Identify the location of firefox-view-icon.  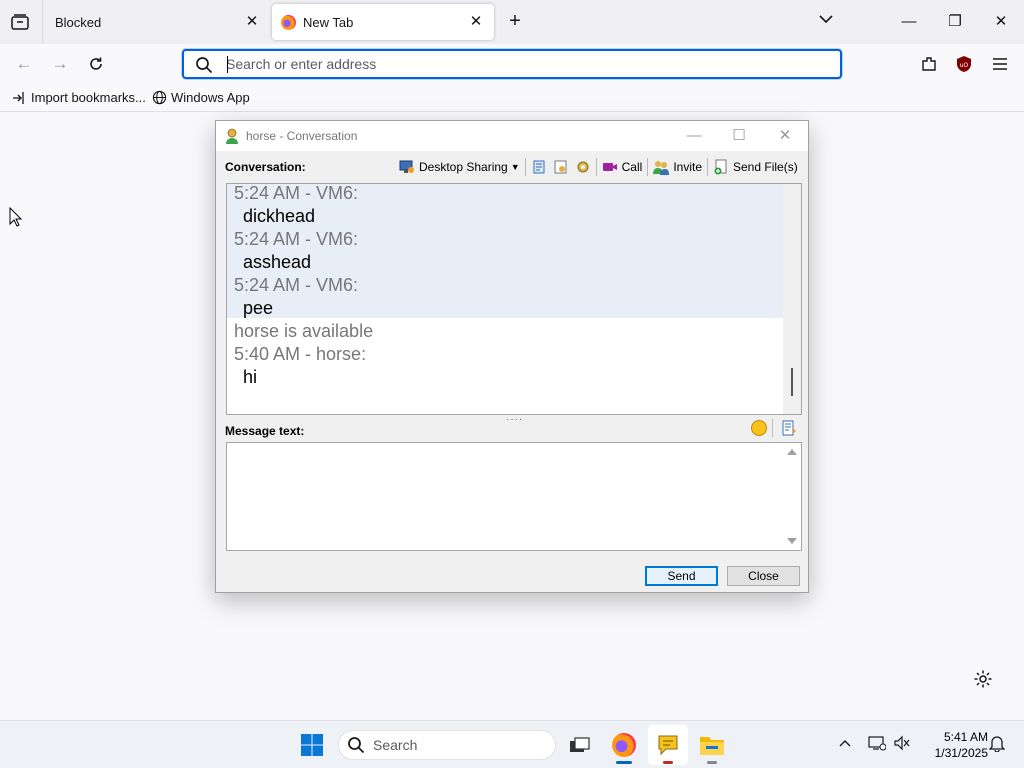
(20, 22).